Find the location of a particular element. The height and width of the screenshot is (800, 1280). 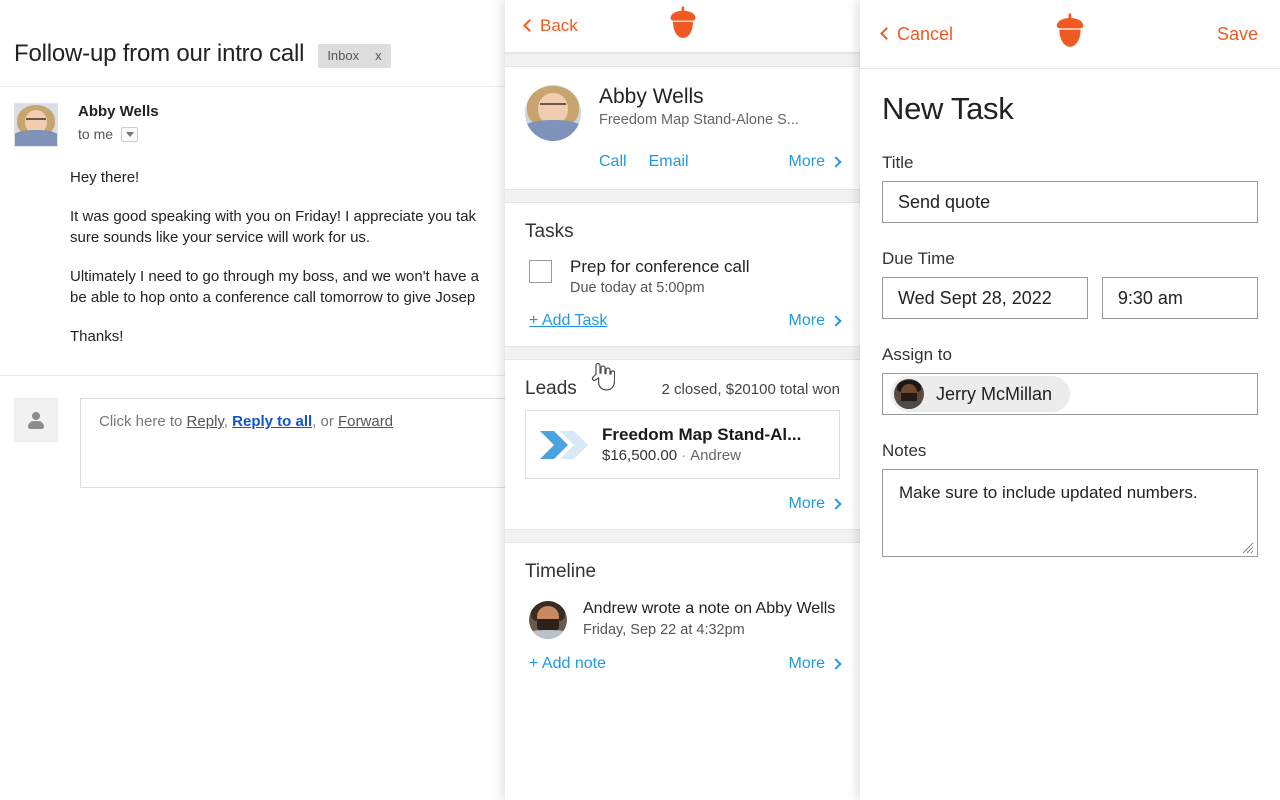

assignee-name: Jerry McMillan is located at coordinates (994, 393).